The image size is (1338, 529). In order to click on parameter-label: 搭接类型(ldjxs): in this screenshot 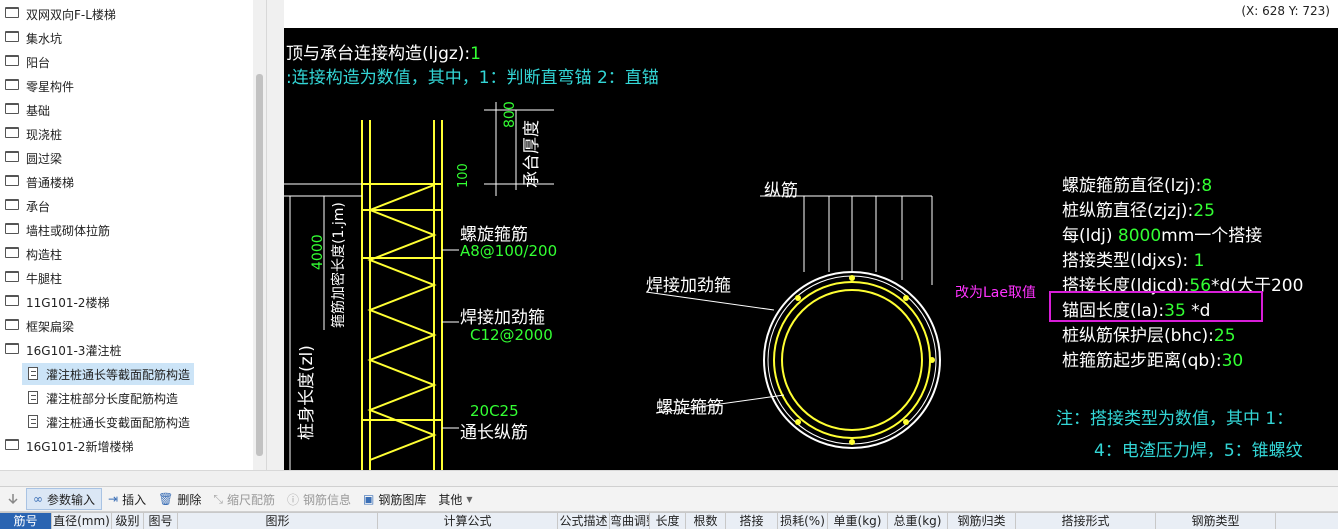, I will do `click(1128, 261)`.